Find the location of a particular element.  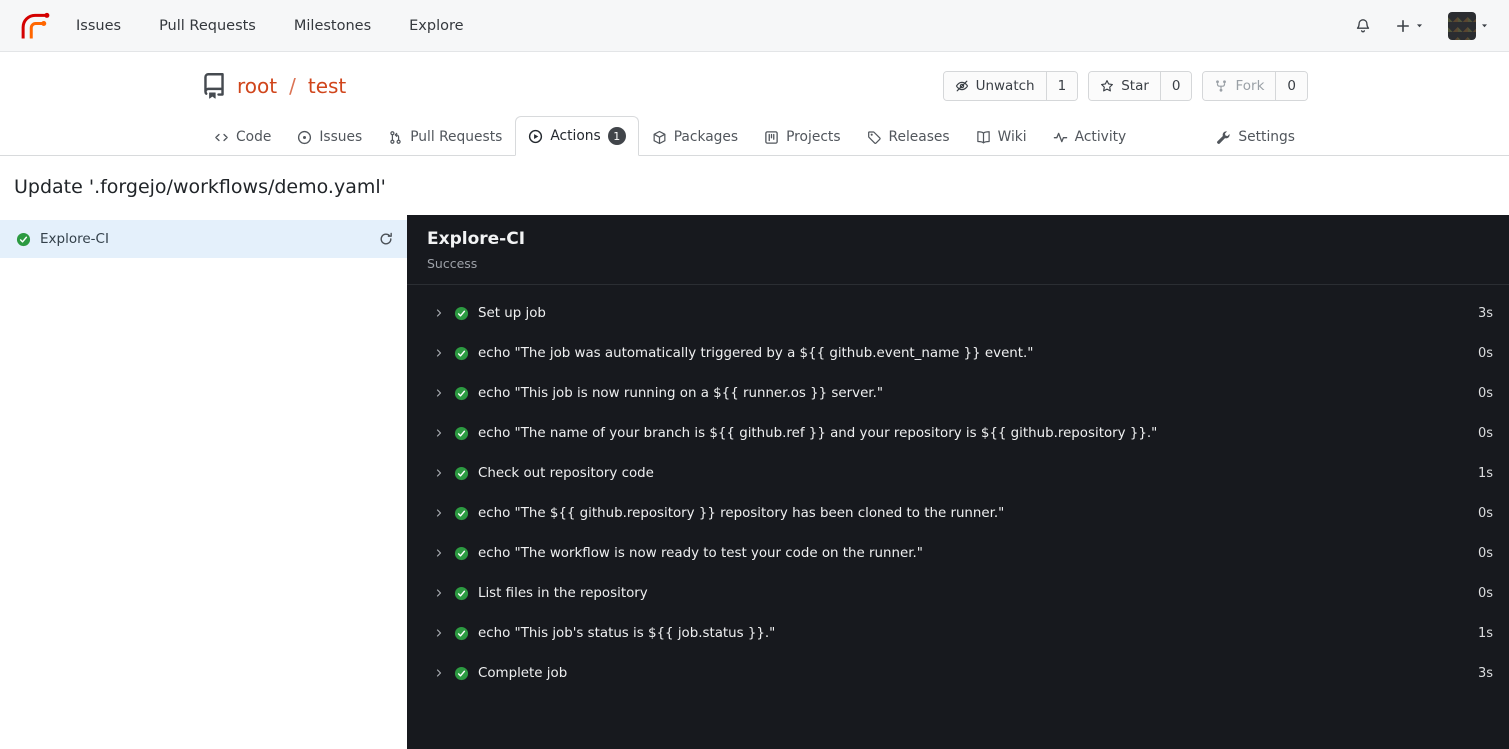

unwatch-label: Unwatch is located at coordinates (1005, 86).